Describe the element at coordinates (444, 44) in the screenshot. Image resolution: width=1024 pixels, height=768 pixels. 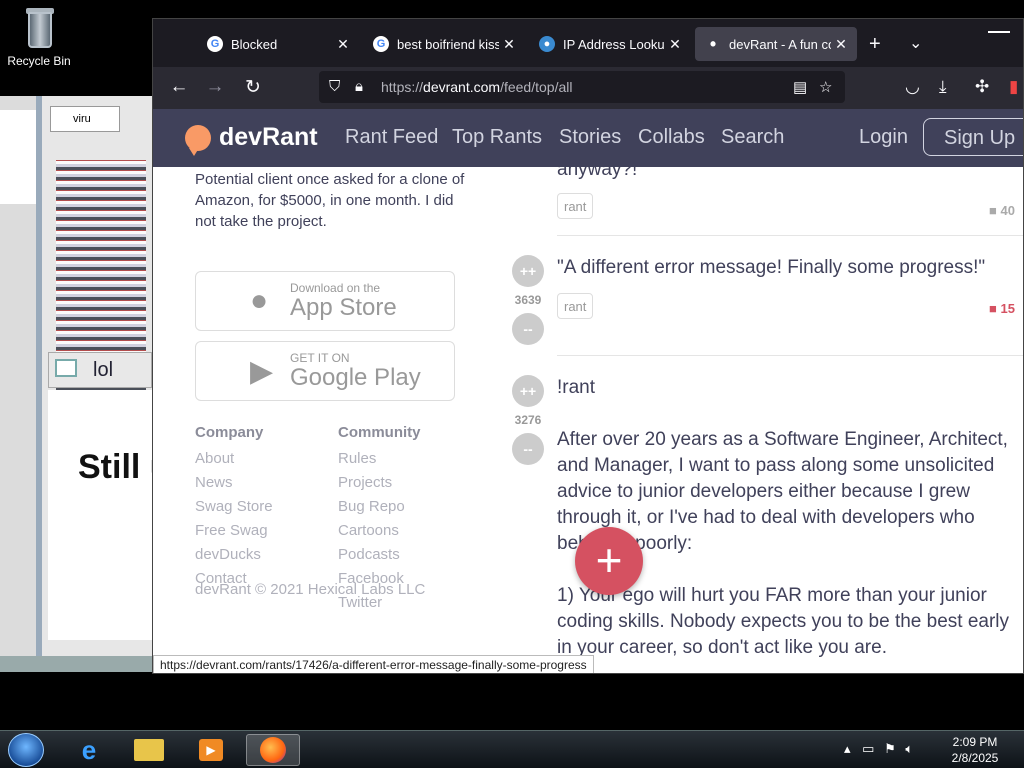
I see `tab-google-search: G best boifriend kissin ✕` at that location.